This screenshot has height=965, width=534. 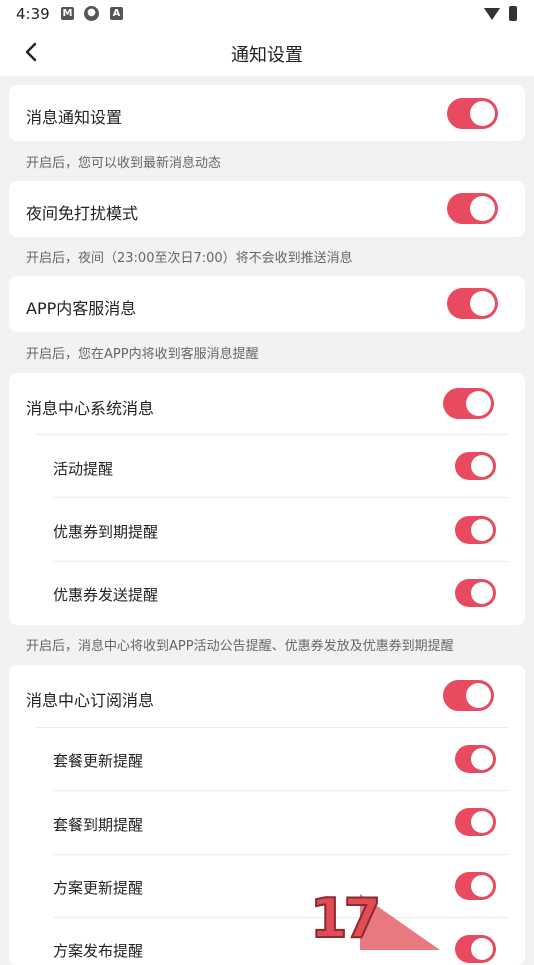 What do you see at coordinates (267, 14) in the screenshot?
I see `status-bar: 4:39 M ● A` at bounding box center [267, 14].